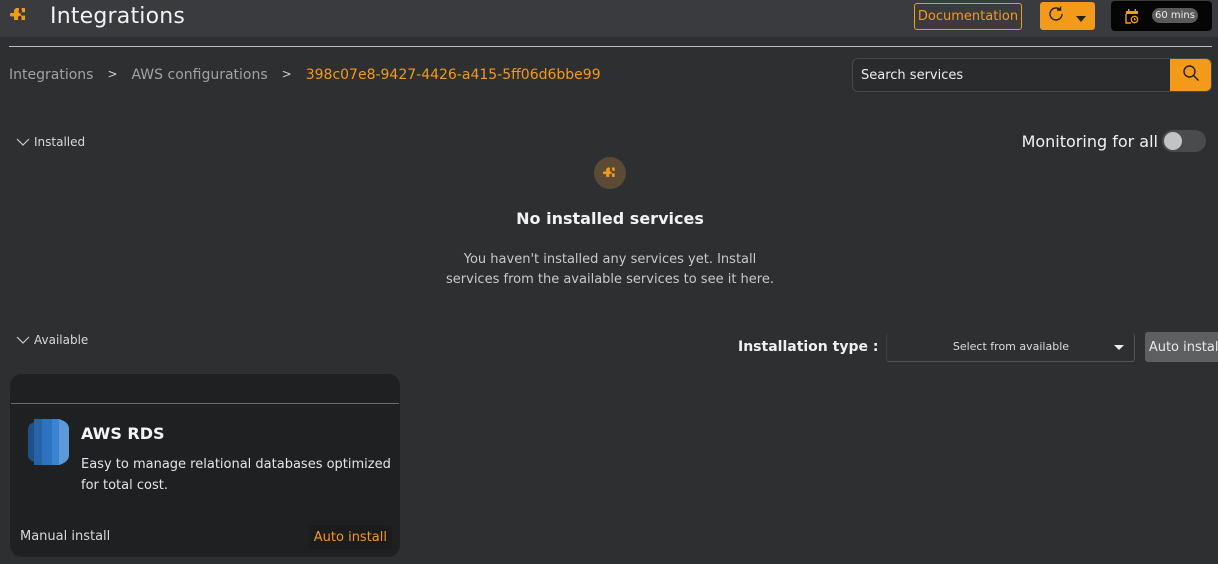 This screenshot has width=1218, height=564. Describe the element at coordinates (65, 536) in the screenshot. I see `manual-install-button: Manual install` at that location.